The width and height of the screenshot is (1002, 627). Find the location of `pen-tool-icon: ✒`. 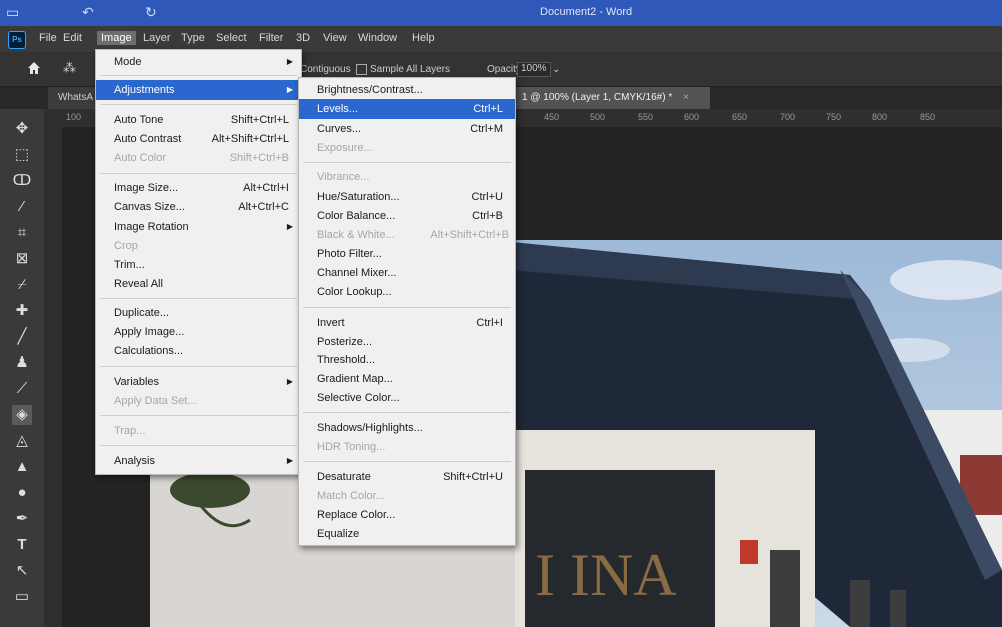

pen-tool-icon: ✒ is located at coordinates (22, 519).